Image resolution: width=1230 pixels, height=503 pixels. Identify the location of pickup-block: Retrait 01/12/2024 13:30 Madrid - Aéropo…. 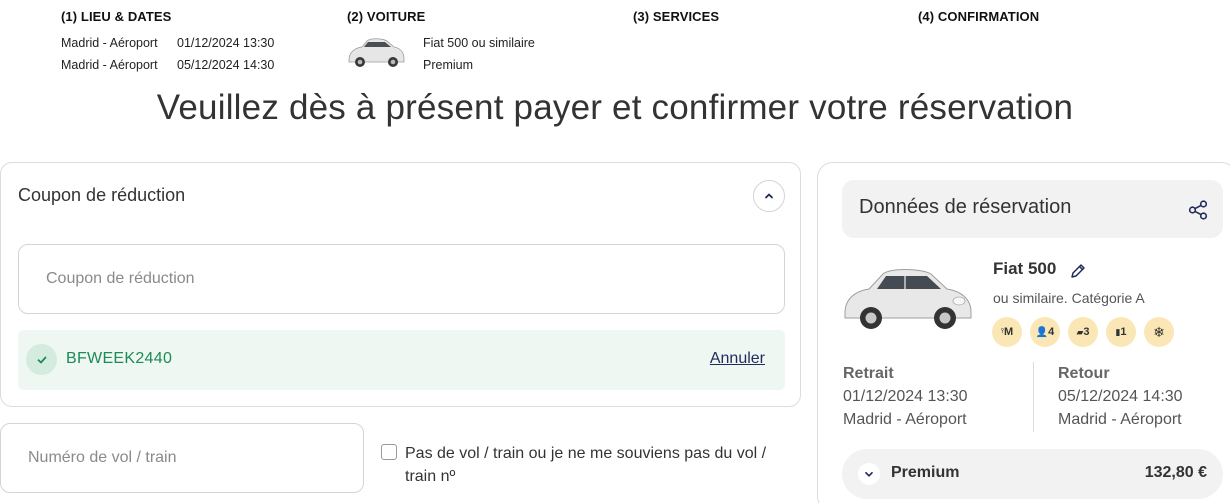
(905, 397).